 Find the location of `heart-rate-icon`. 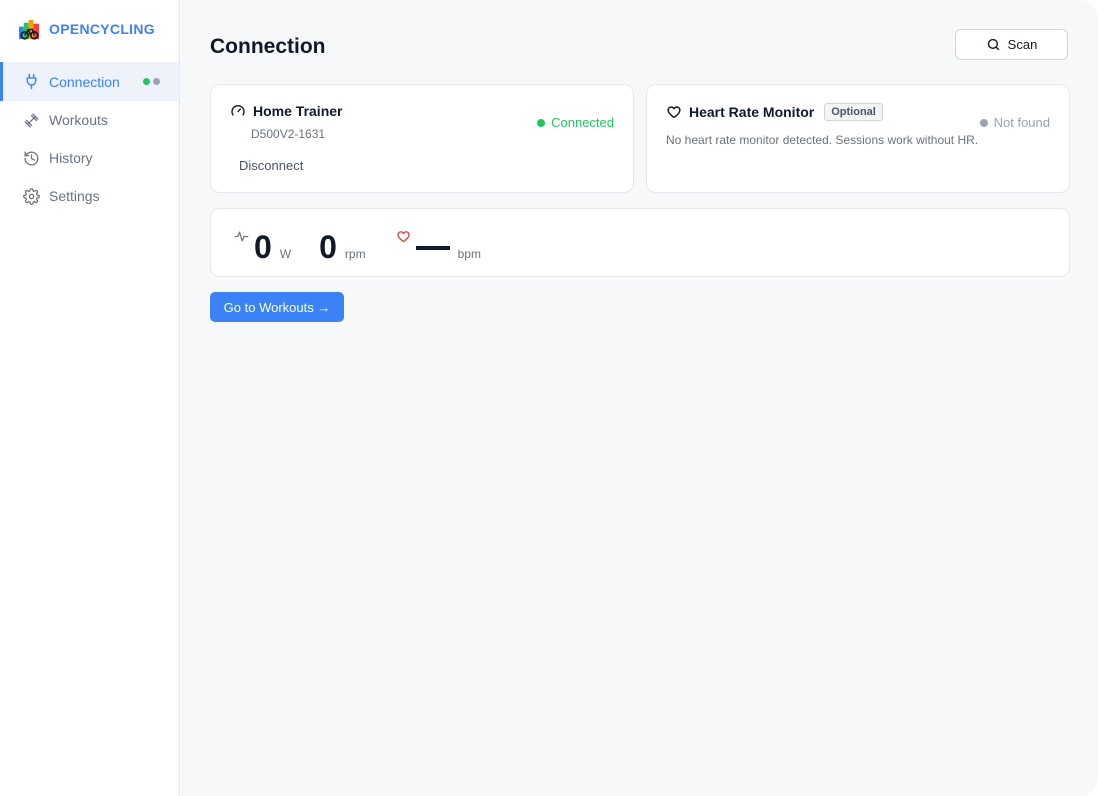

heart-rate-icon is located at coordinates (403, 236).